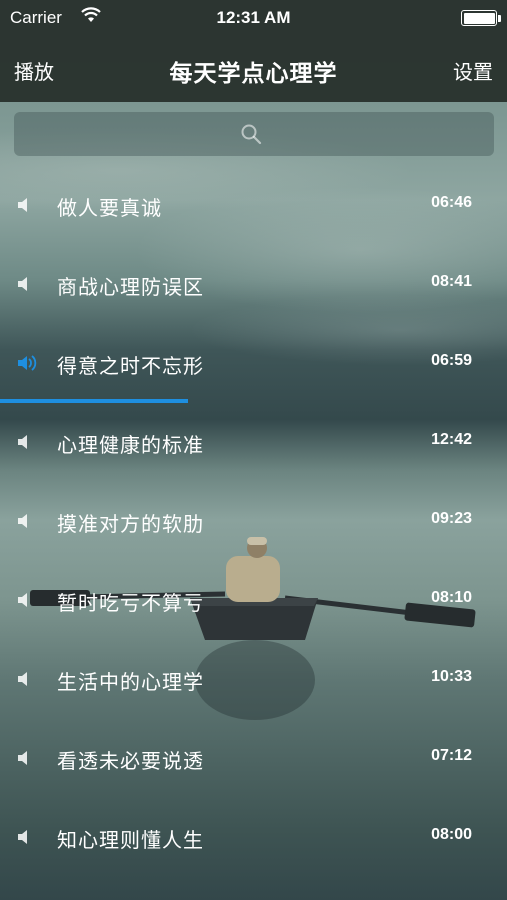 This screenshot has width=507, height=900. What do you see at coordinates (130, 287) in the screenshot?
I see `track-title: 商战心理防误区` at bounding box center [130, 287].